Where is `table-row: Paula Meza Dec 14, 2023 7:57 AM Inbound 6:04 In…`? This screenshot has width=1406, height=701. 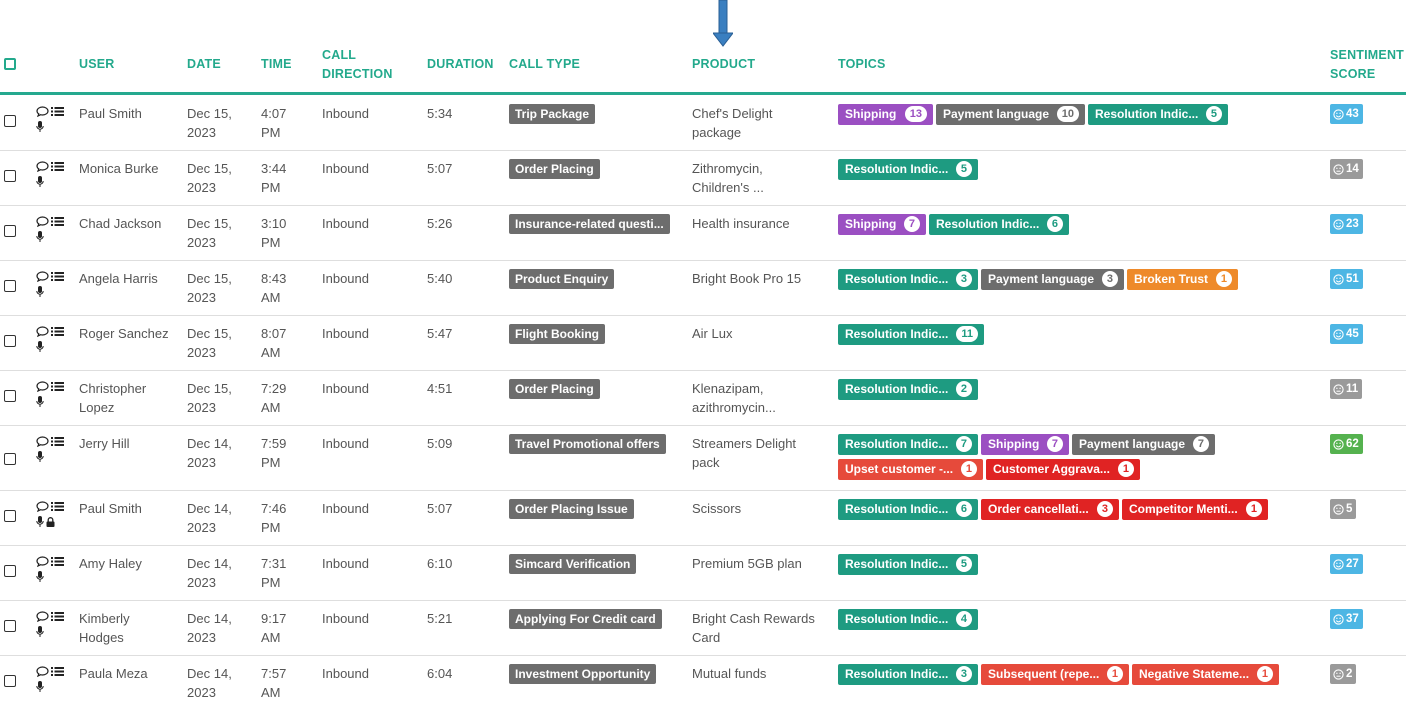 table-row: Paula Meza Dec 14, 2023 7:57 AM Inbound 6:04 In… is located at coordinates (703, 678).